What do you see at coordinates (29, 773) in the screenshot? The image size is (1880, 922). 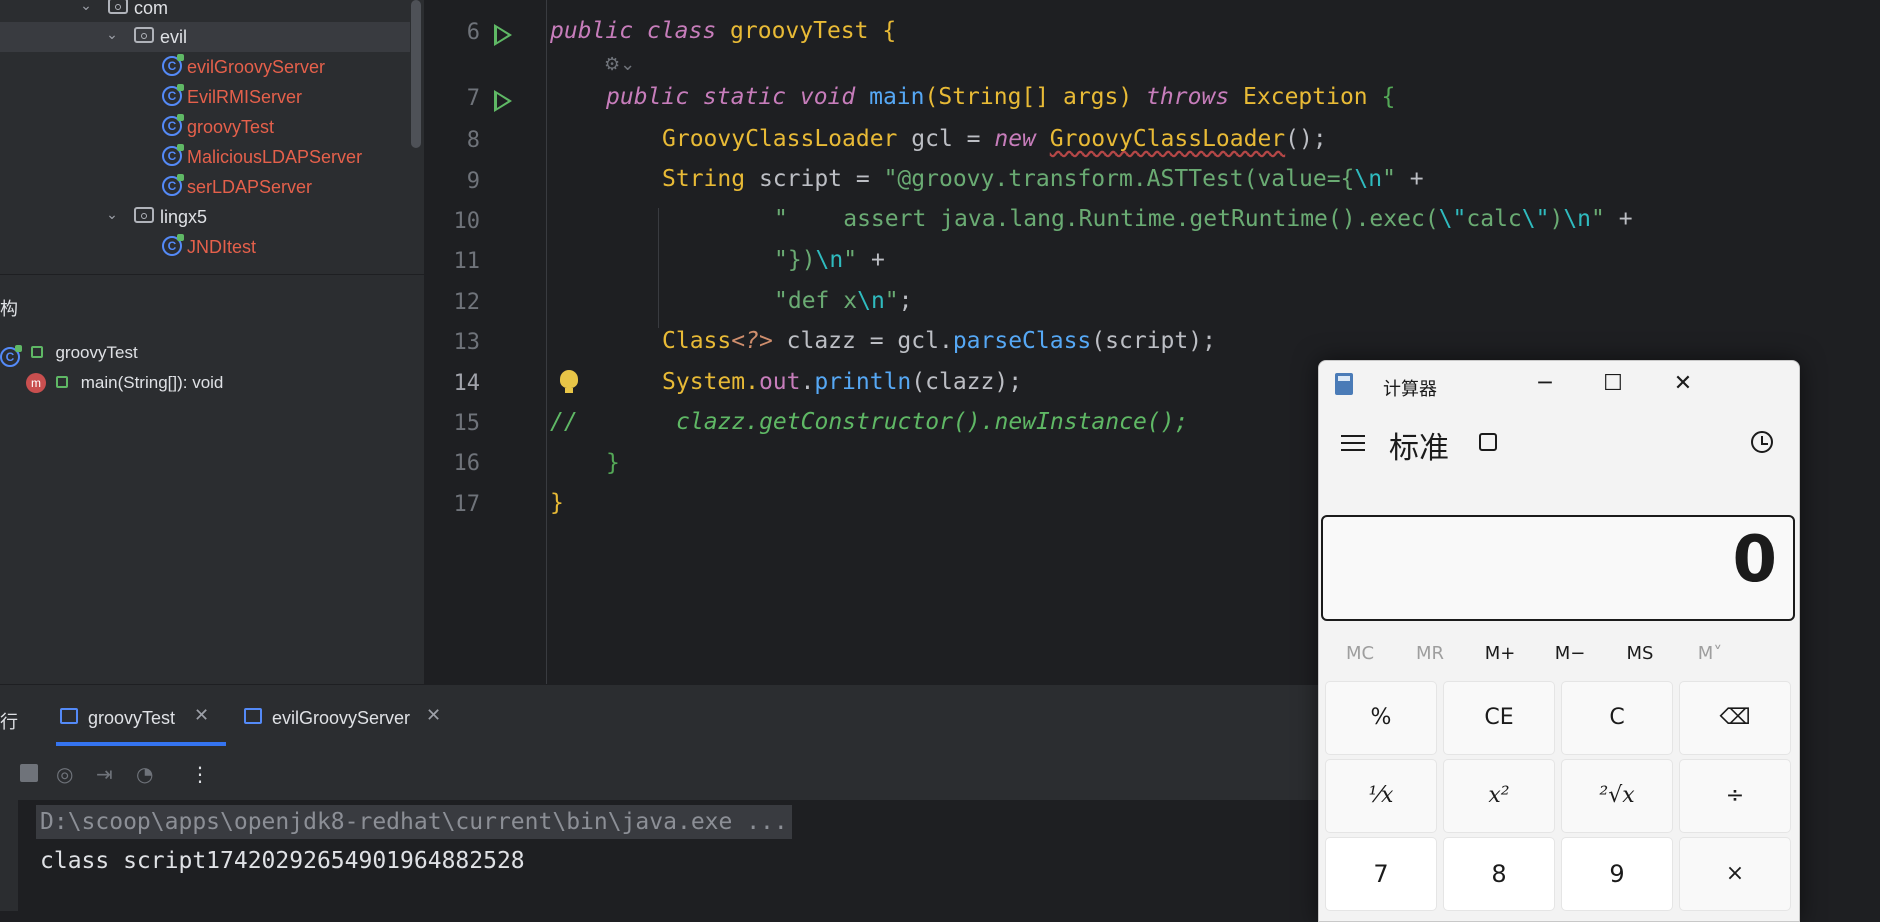 I see `stop-icon` at bounding box center [29, 773].